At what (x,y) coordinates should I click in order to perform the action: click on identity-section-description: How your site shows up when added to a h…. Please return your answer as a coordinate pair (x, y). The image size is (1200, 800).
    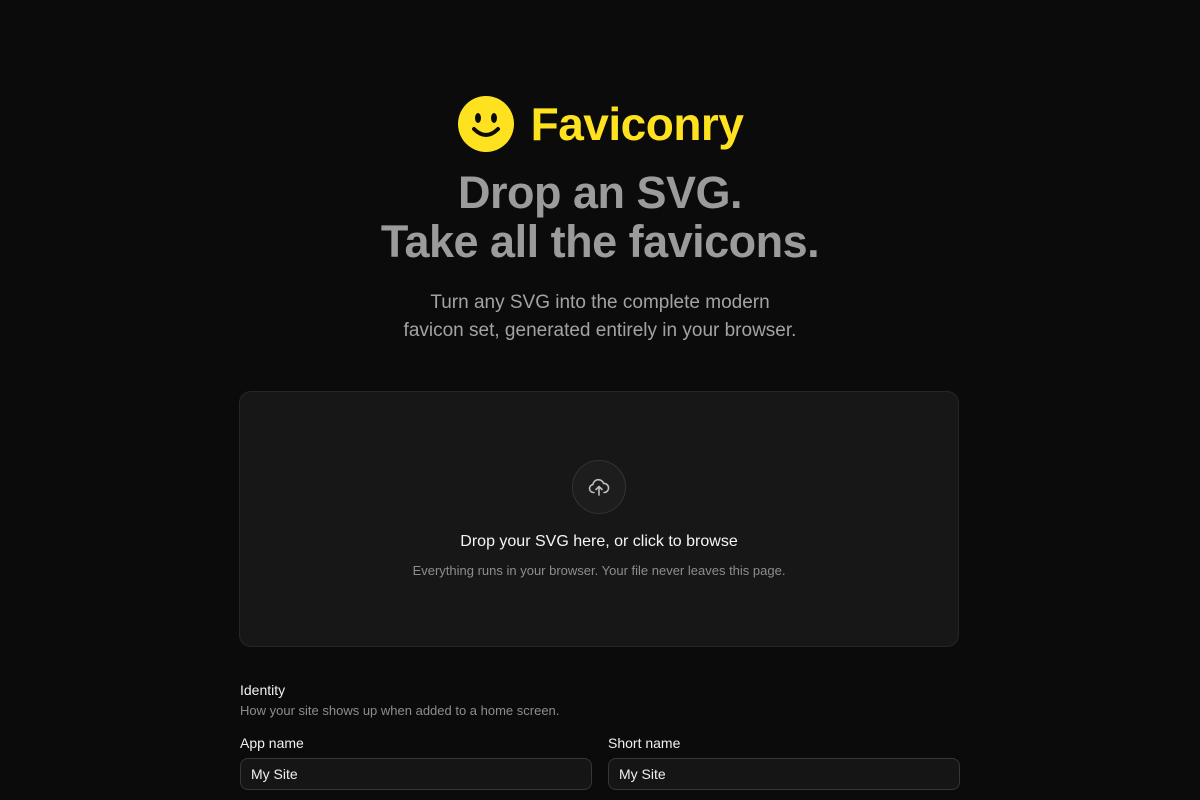
    Looking at the image, I should click on (400, 710).